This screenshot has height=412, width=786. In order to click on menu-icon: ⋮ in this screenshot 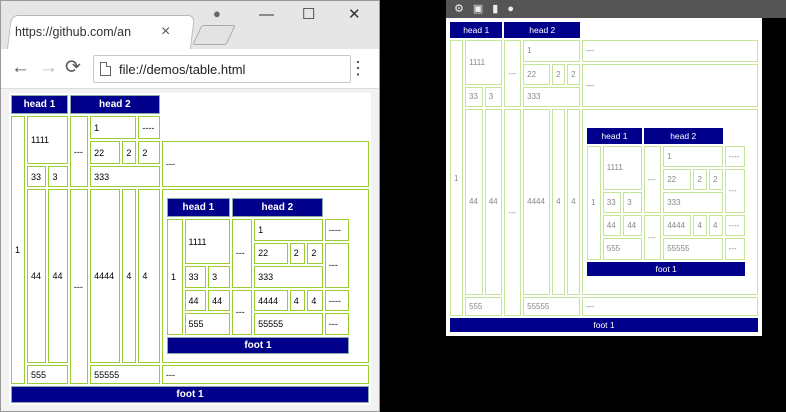, I will do `click(358, 68)`.